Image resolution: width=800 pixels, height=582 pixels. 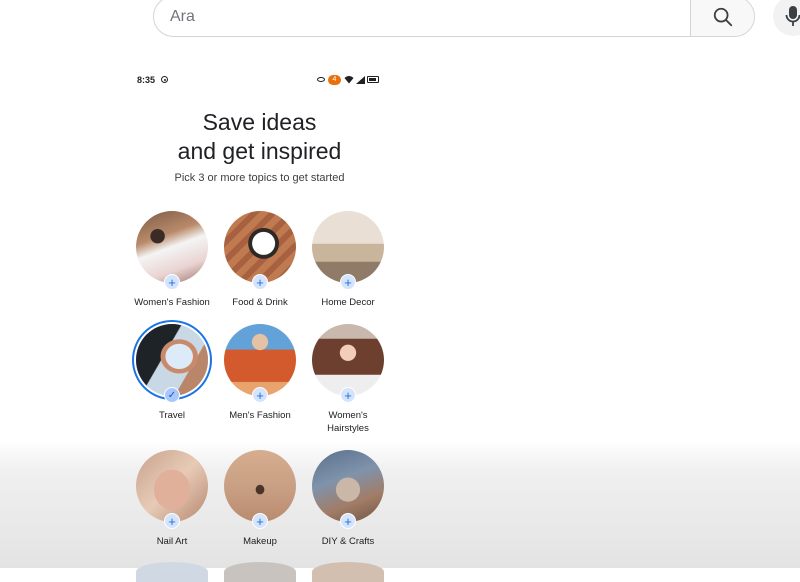 I want to click on voice-search-button, so click(x=786, y=18).